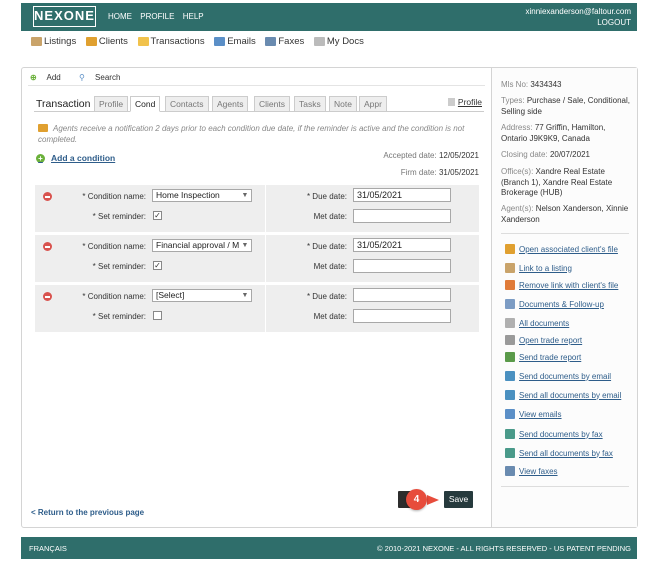 The height and width of the screenshot is (584, 670). Describe the element at coordinates (561, 285) in the screenshot. I see `action-remove-link: Remove link with client's file` at that location.